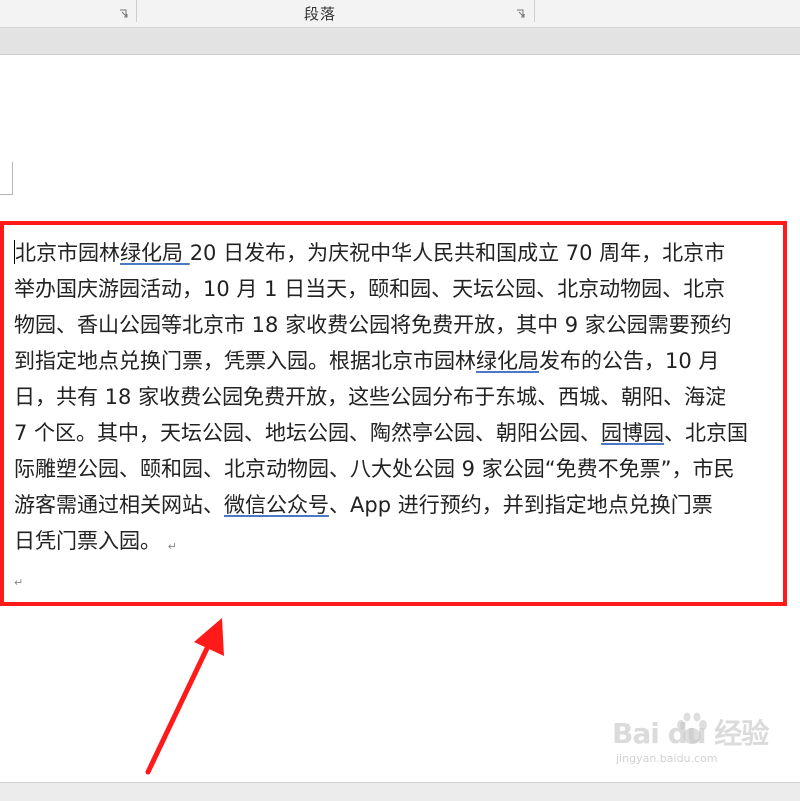 Image resolution: width=800 pixels, height=801 pixels. Describe the element at coordinates (184, 696) in the screenshot. I see `annotation-arrow-icon` at that location.